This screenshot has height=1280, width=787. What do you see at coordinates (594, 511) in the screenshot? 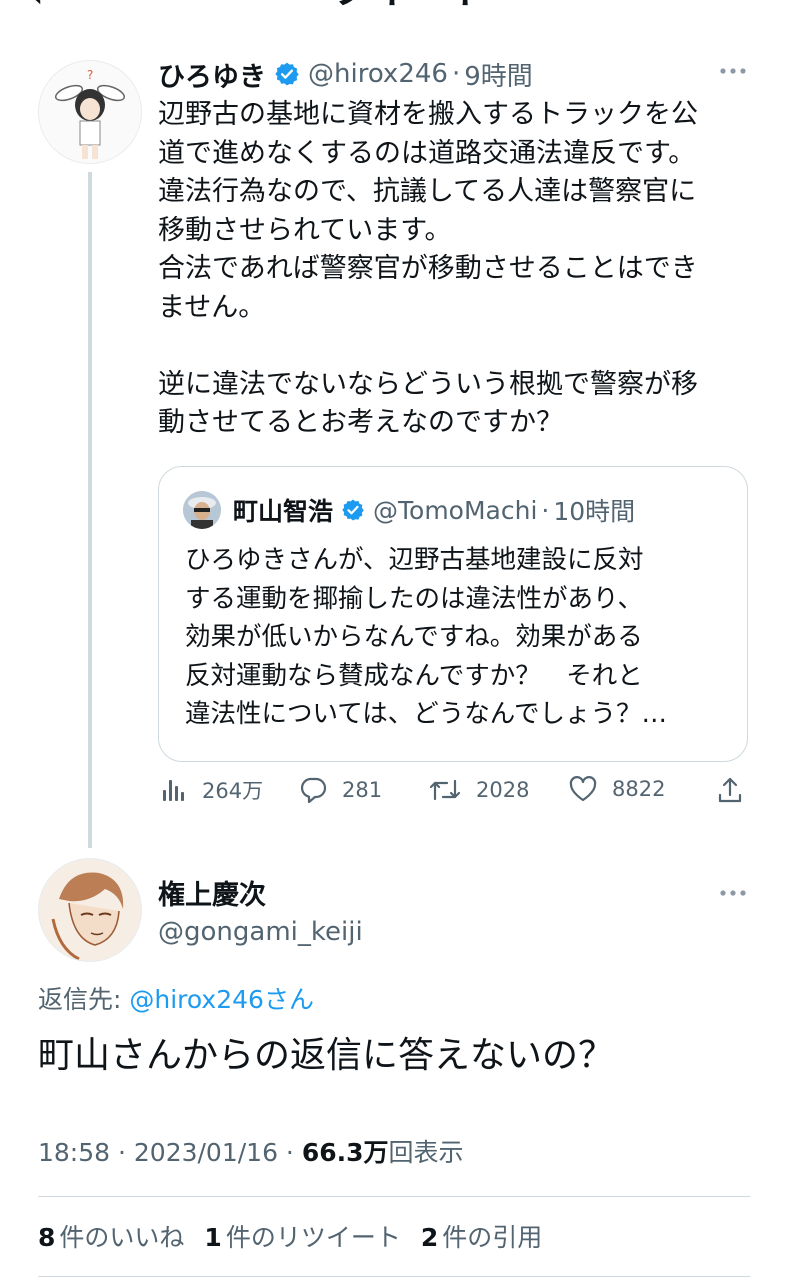
I see `quoted-tweet-time: 10時間` at bounding box center [594, 511].